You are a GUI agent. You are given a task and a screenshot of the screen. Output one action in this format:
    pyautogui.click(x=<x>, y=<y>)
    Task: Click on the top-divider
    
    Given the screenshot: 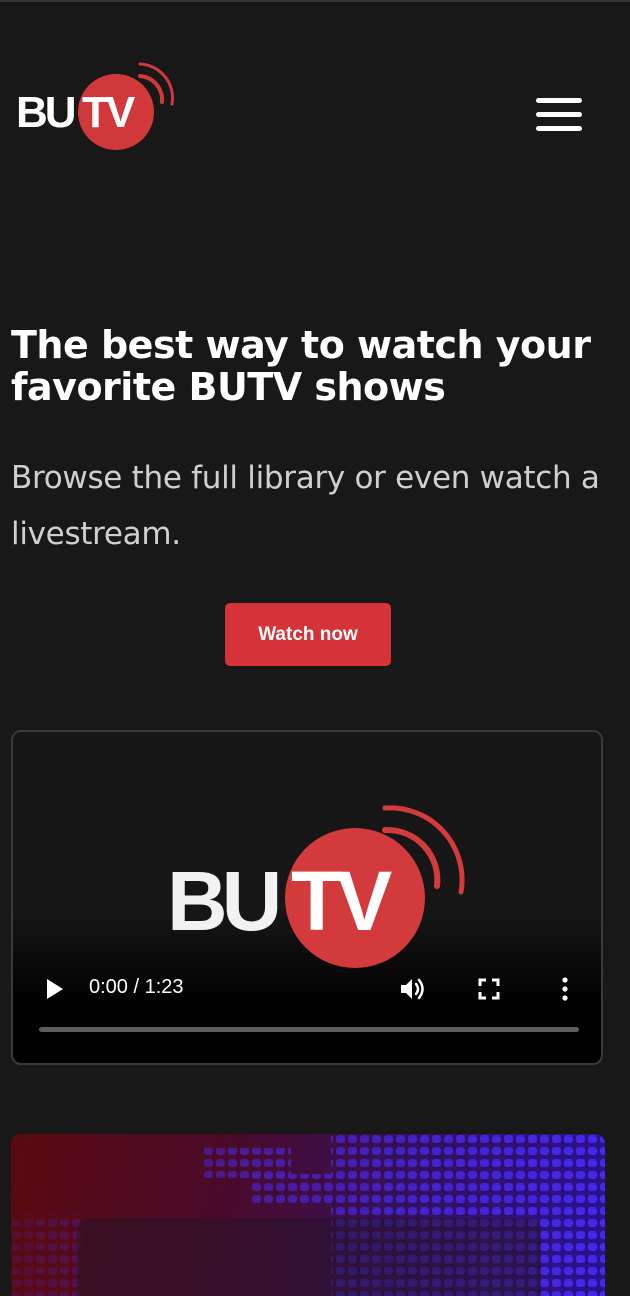 What is the action you would take?
    pyautogui.click(x=315, y=1)
    